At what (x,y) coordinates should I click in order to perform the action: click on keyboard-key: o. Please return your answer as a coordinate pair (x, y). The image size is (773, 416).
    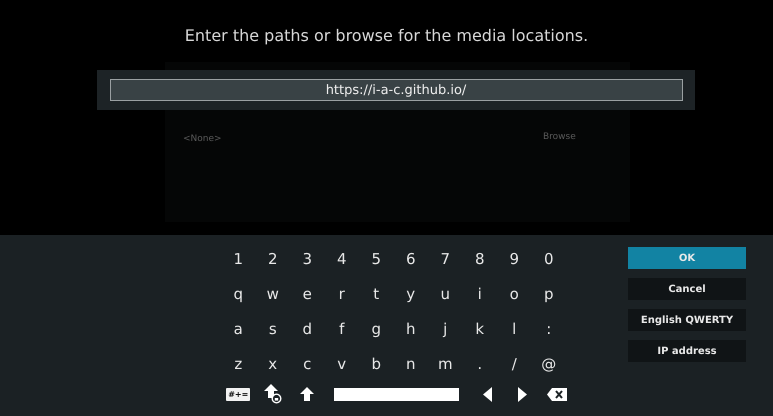
    Looking at the image, I should click on (514, 294).